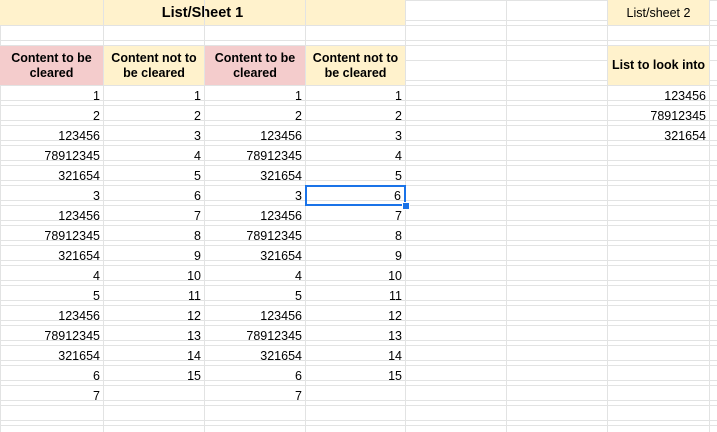 The image size is (717, 432). Describe the element at coordinates (658, 13) in the screenshot. I see `sheet2-title: List/sheet 2` at that location.